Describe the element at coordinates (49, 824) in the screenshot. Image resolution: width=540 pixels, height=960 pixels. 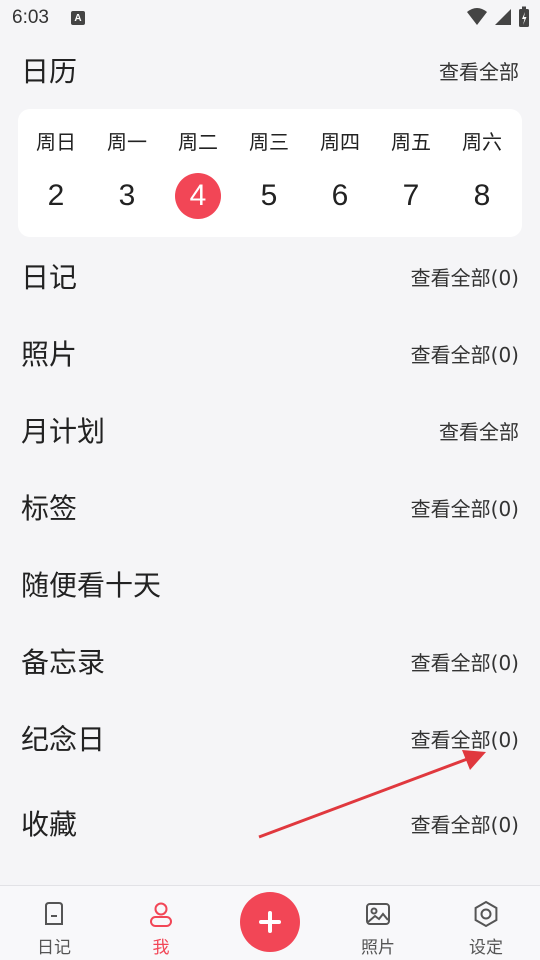
I see `section-title: 收藏` at that location.